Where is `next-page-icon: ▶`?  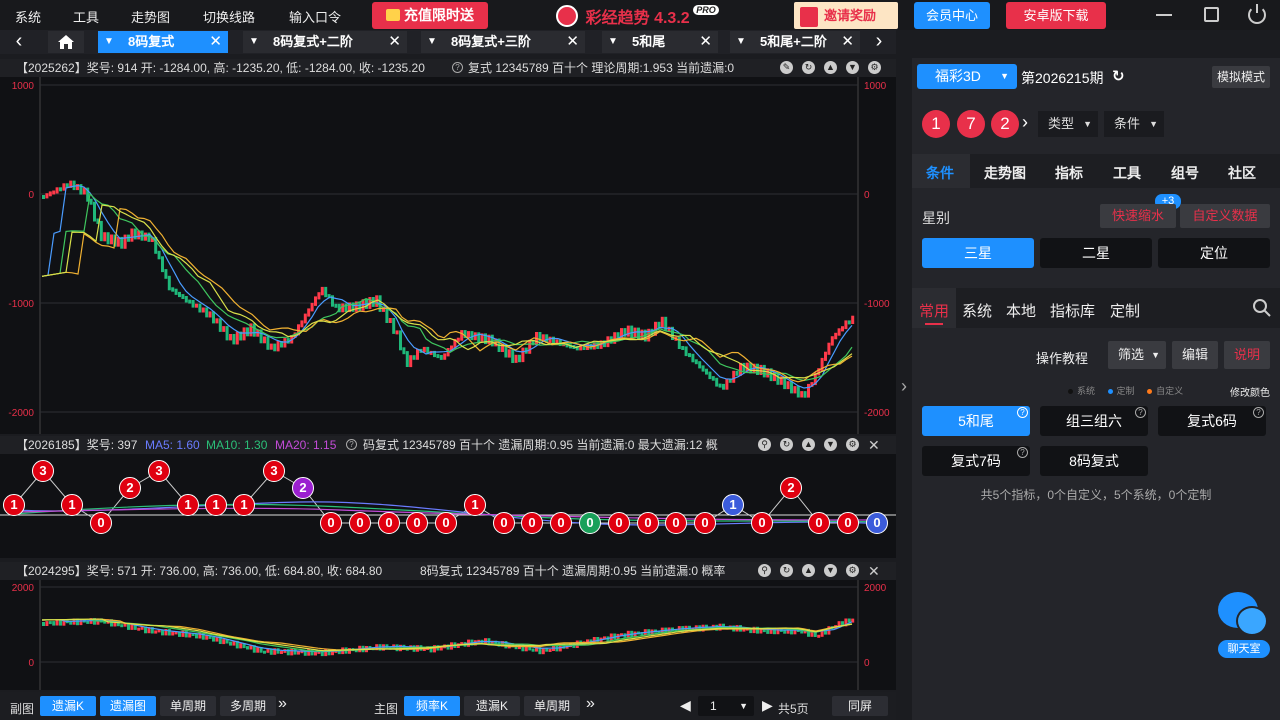 next-page-icon: ▶ is located at coordinates (767, 705).